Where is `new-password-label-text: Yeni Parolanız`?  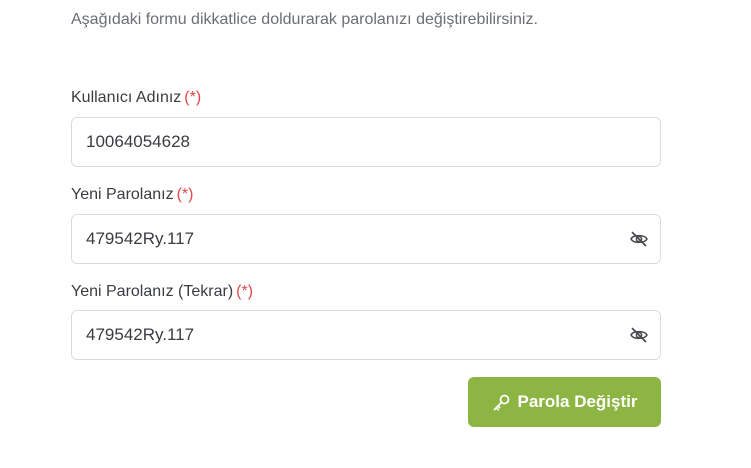 new-password-label-text: Yeni Parolanız is located at coordinates (122, 194).